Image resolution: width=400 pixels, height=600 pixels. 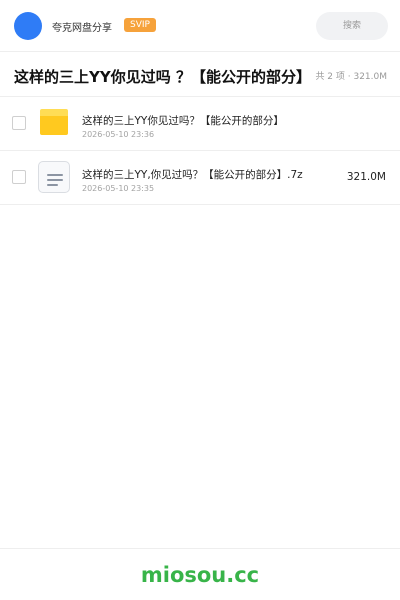 I want to click on avatar, so click(x=28, y=26).